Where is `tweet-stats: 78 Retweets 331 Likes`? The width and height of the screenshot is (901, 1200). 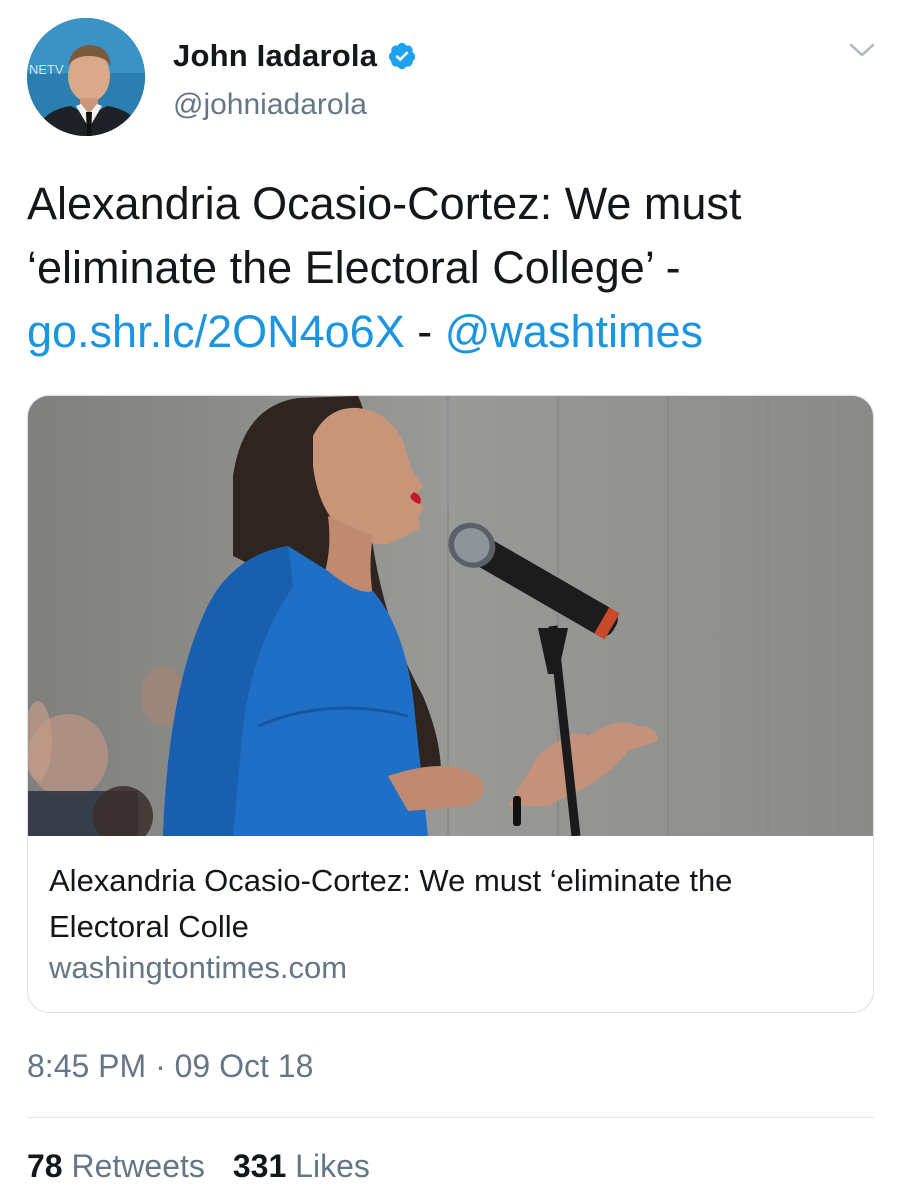 tweet-stats: 78 Retweets 331 Likes is located at coordinates (198, 1166).